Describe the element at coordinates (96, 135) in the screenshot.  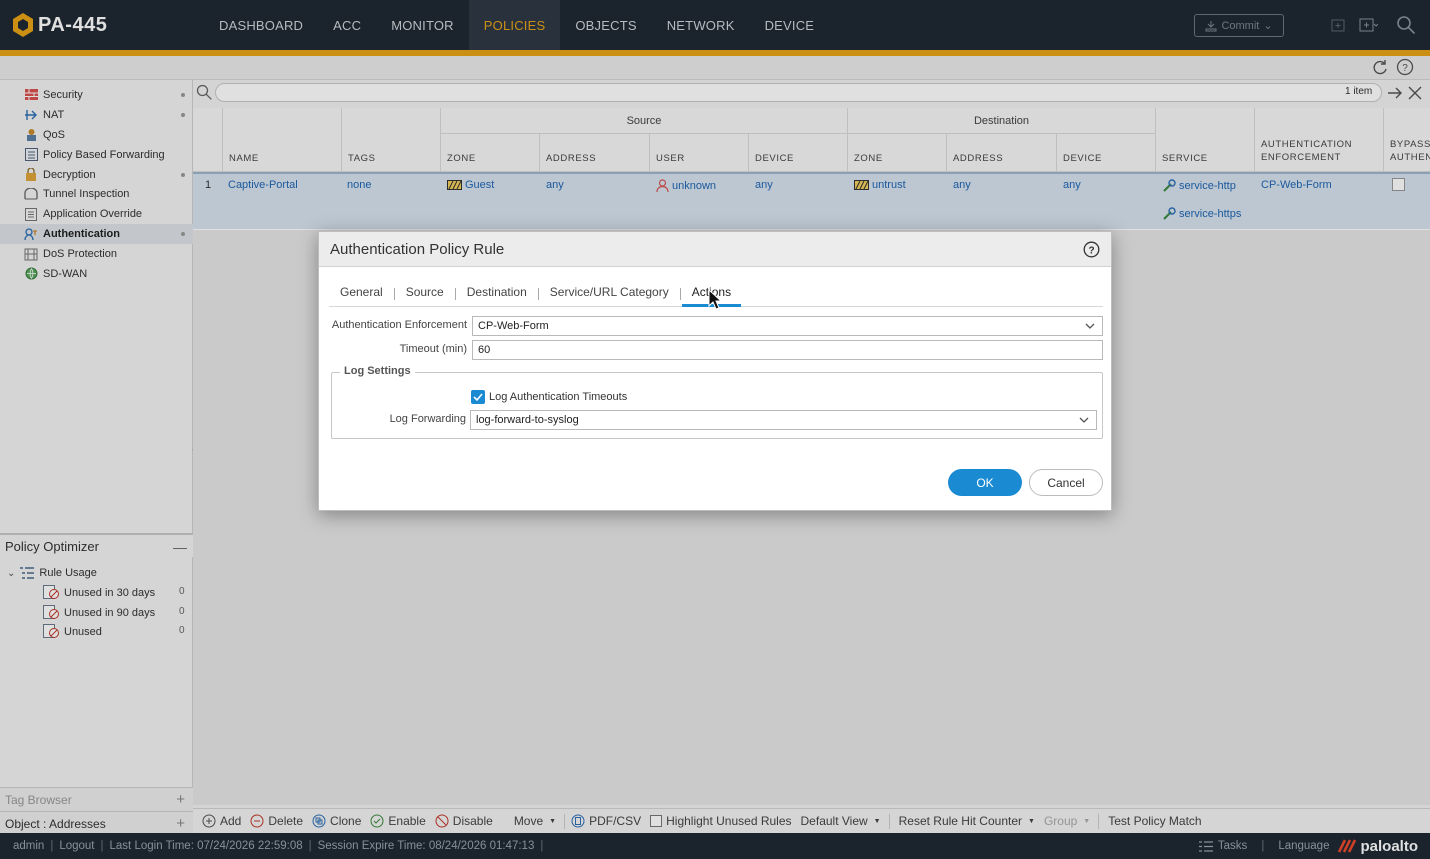
I see `sidebar-item-qos: QoS` at that location.